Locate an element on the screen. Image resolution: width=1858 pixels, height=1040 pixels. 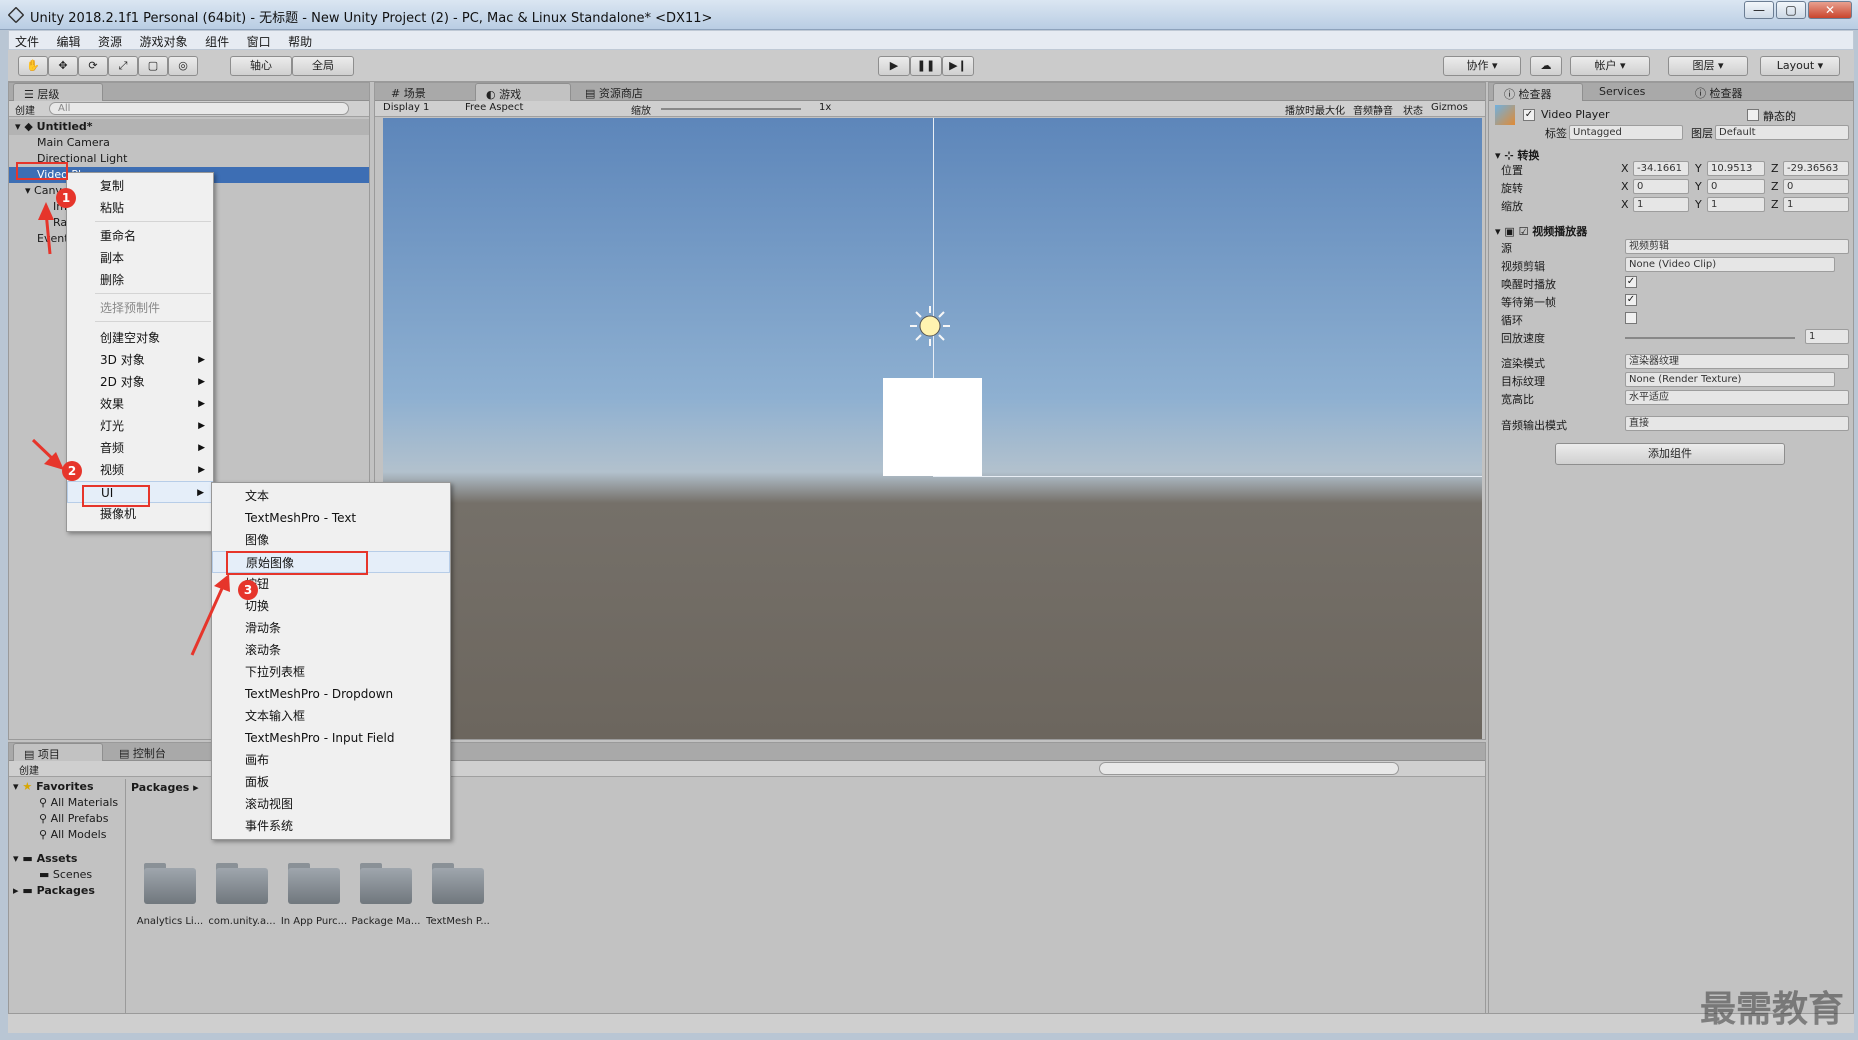
collab-dropdown: 协作 ▾ is located at coordinates (1482, 66).